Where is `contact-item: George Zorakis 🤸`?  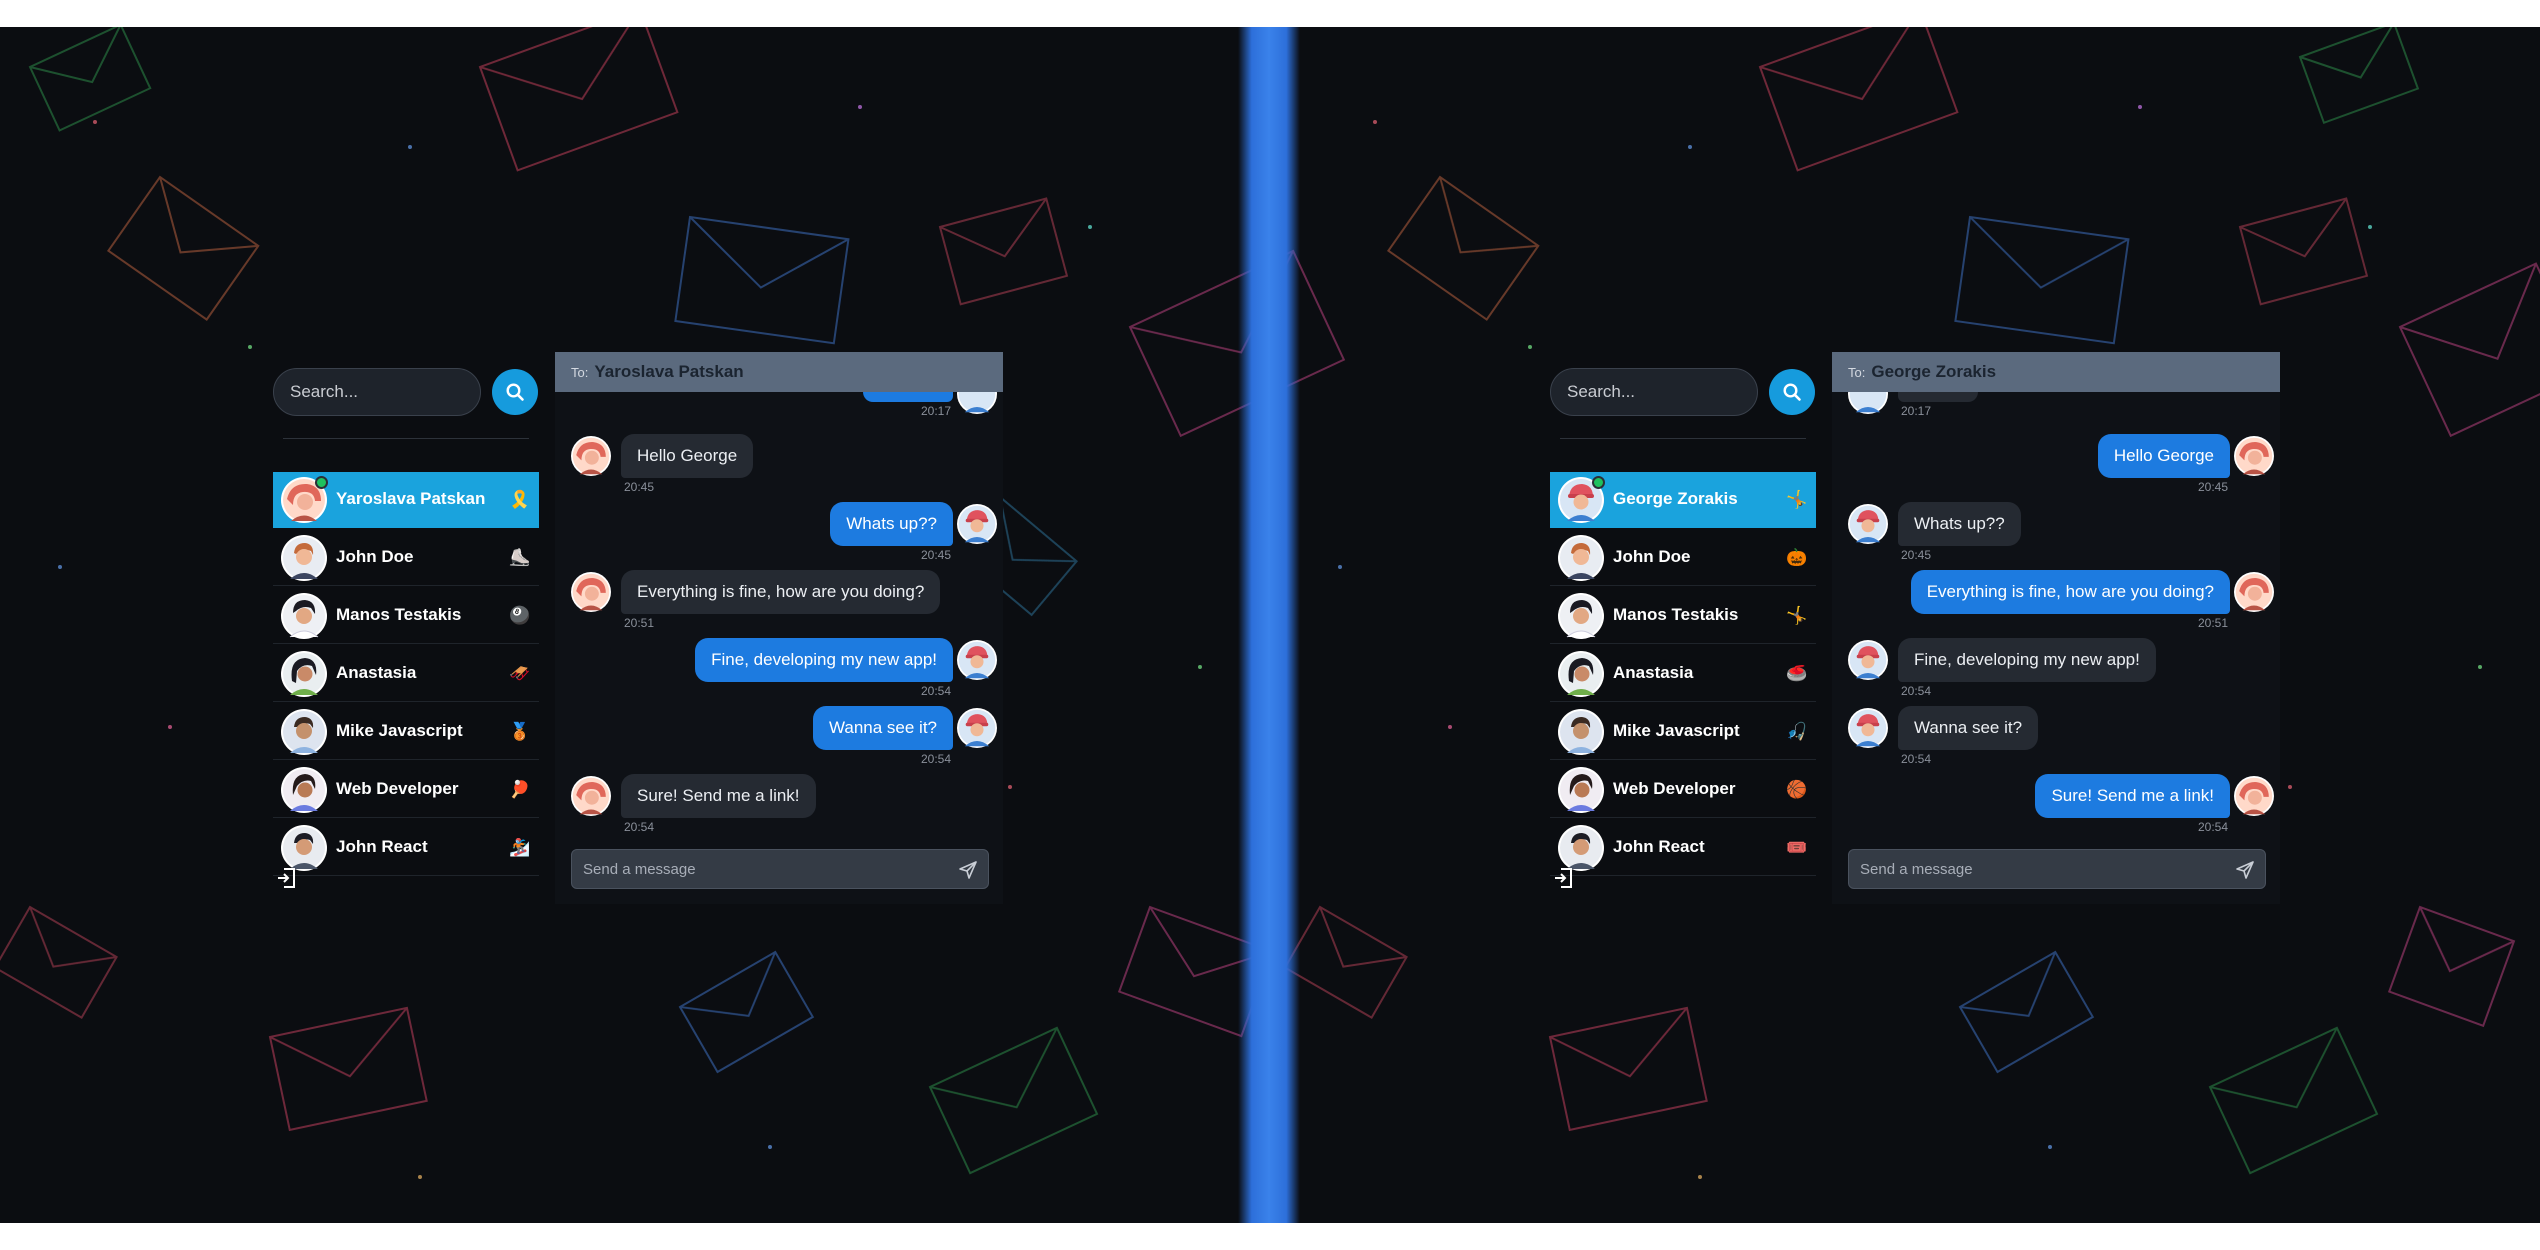 contact-item: George Zorakis 🤸 is located at coordinates (1683, 500).